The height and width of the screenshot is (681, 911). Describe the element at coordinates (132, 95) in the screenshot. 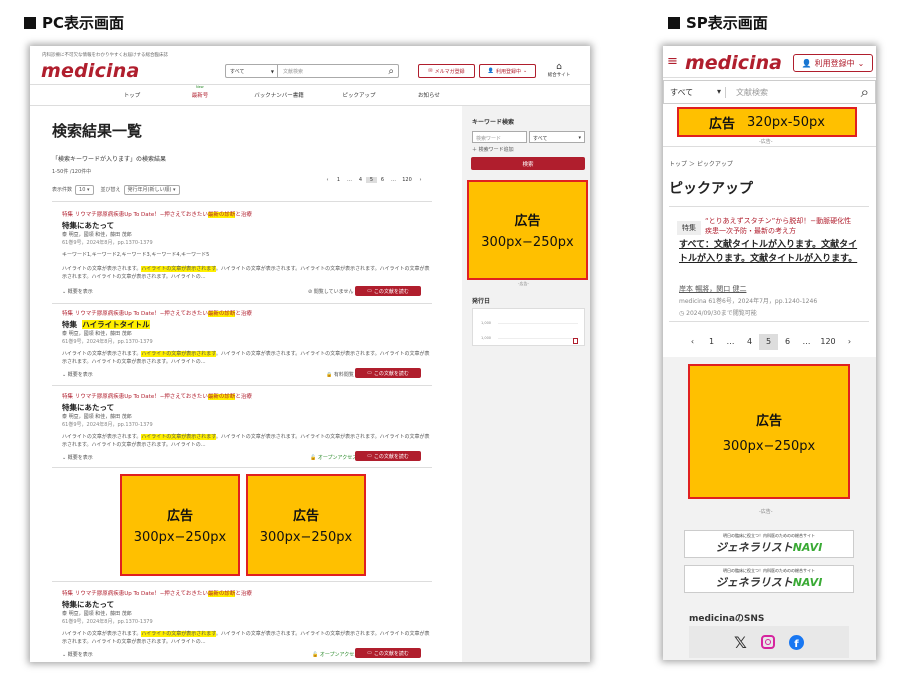

I see `nav-top: トップ` at that location.